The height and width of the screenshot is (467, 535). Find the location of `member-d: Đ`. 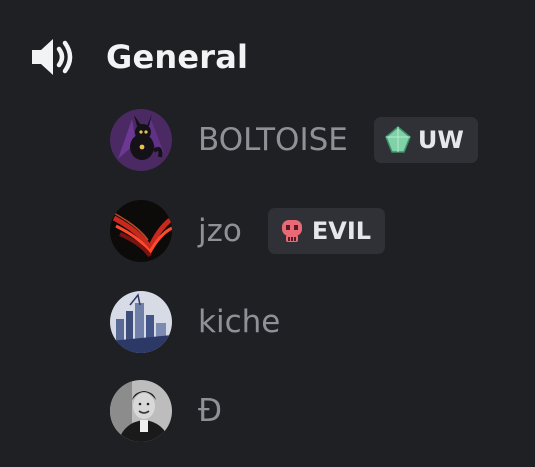

member-d: Đ is located at coordinates (166, 411).